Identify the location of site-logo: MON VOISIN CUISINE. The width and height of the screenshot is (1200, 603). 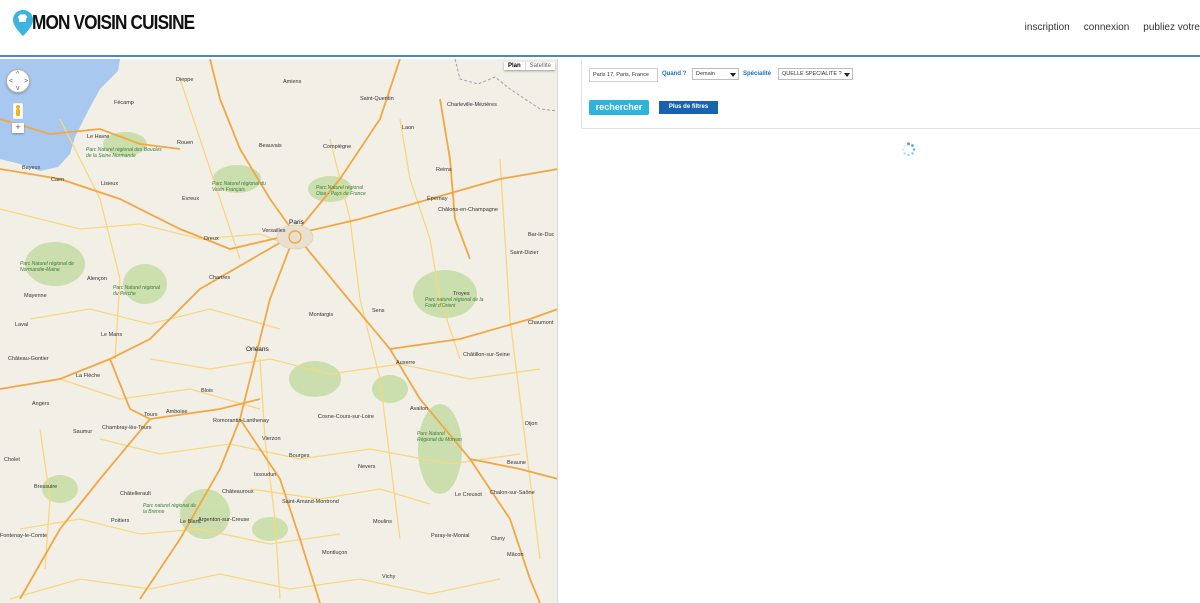
(116, 23).